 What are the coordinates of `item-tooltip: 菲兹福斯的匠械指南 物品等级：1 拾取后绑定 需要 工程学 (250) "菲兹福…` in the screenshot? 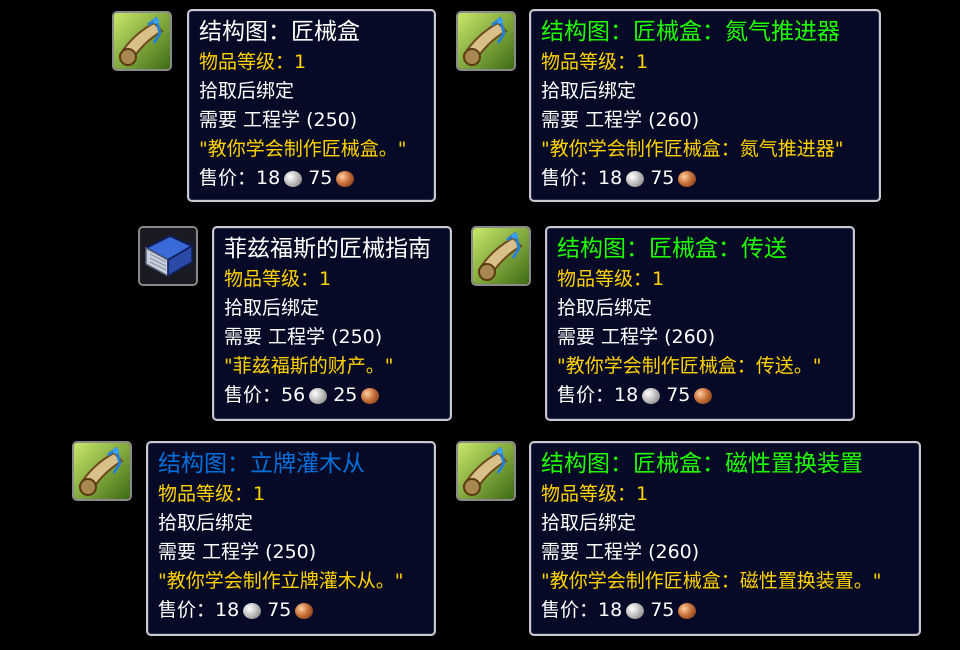 It's located at (332, 323).